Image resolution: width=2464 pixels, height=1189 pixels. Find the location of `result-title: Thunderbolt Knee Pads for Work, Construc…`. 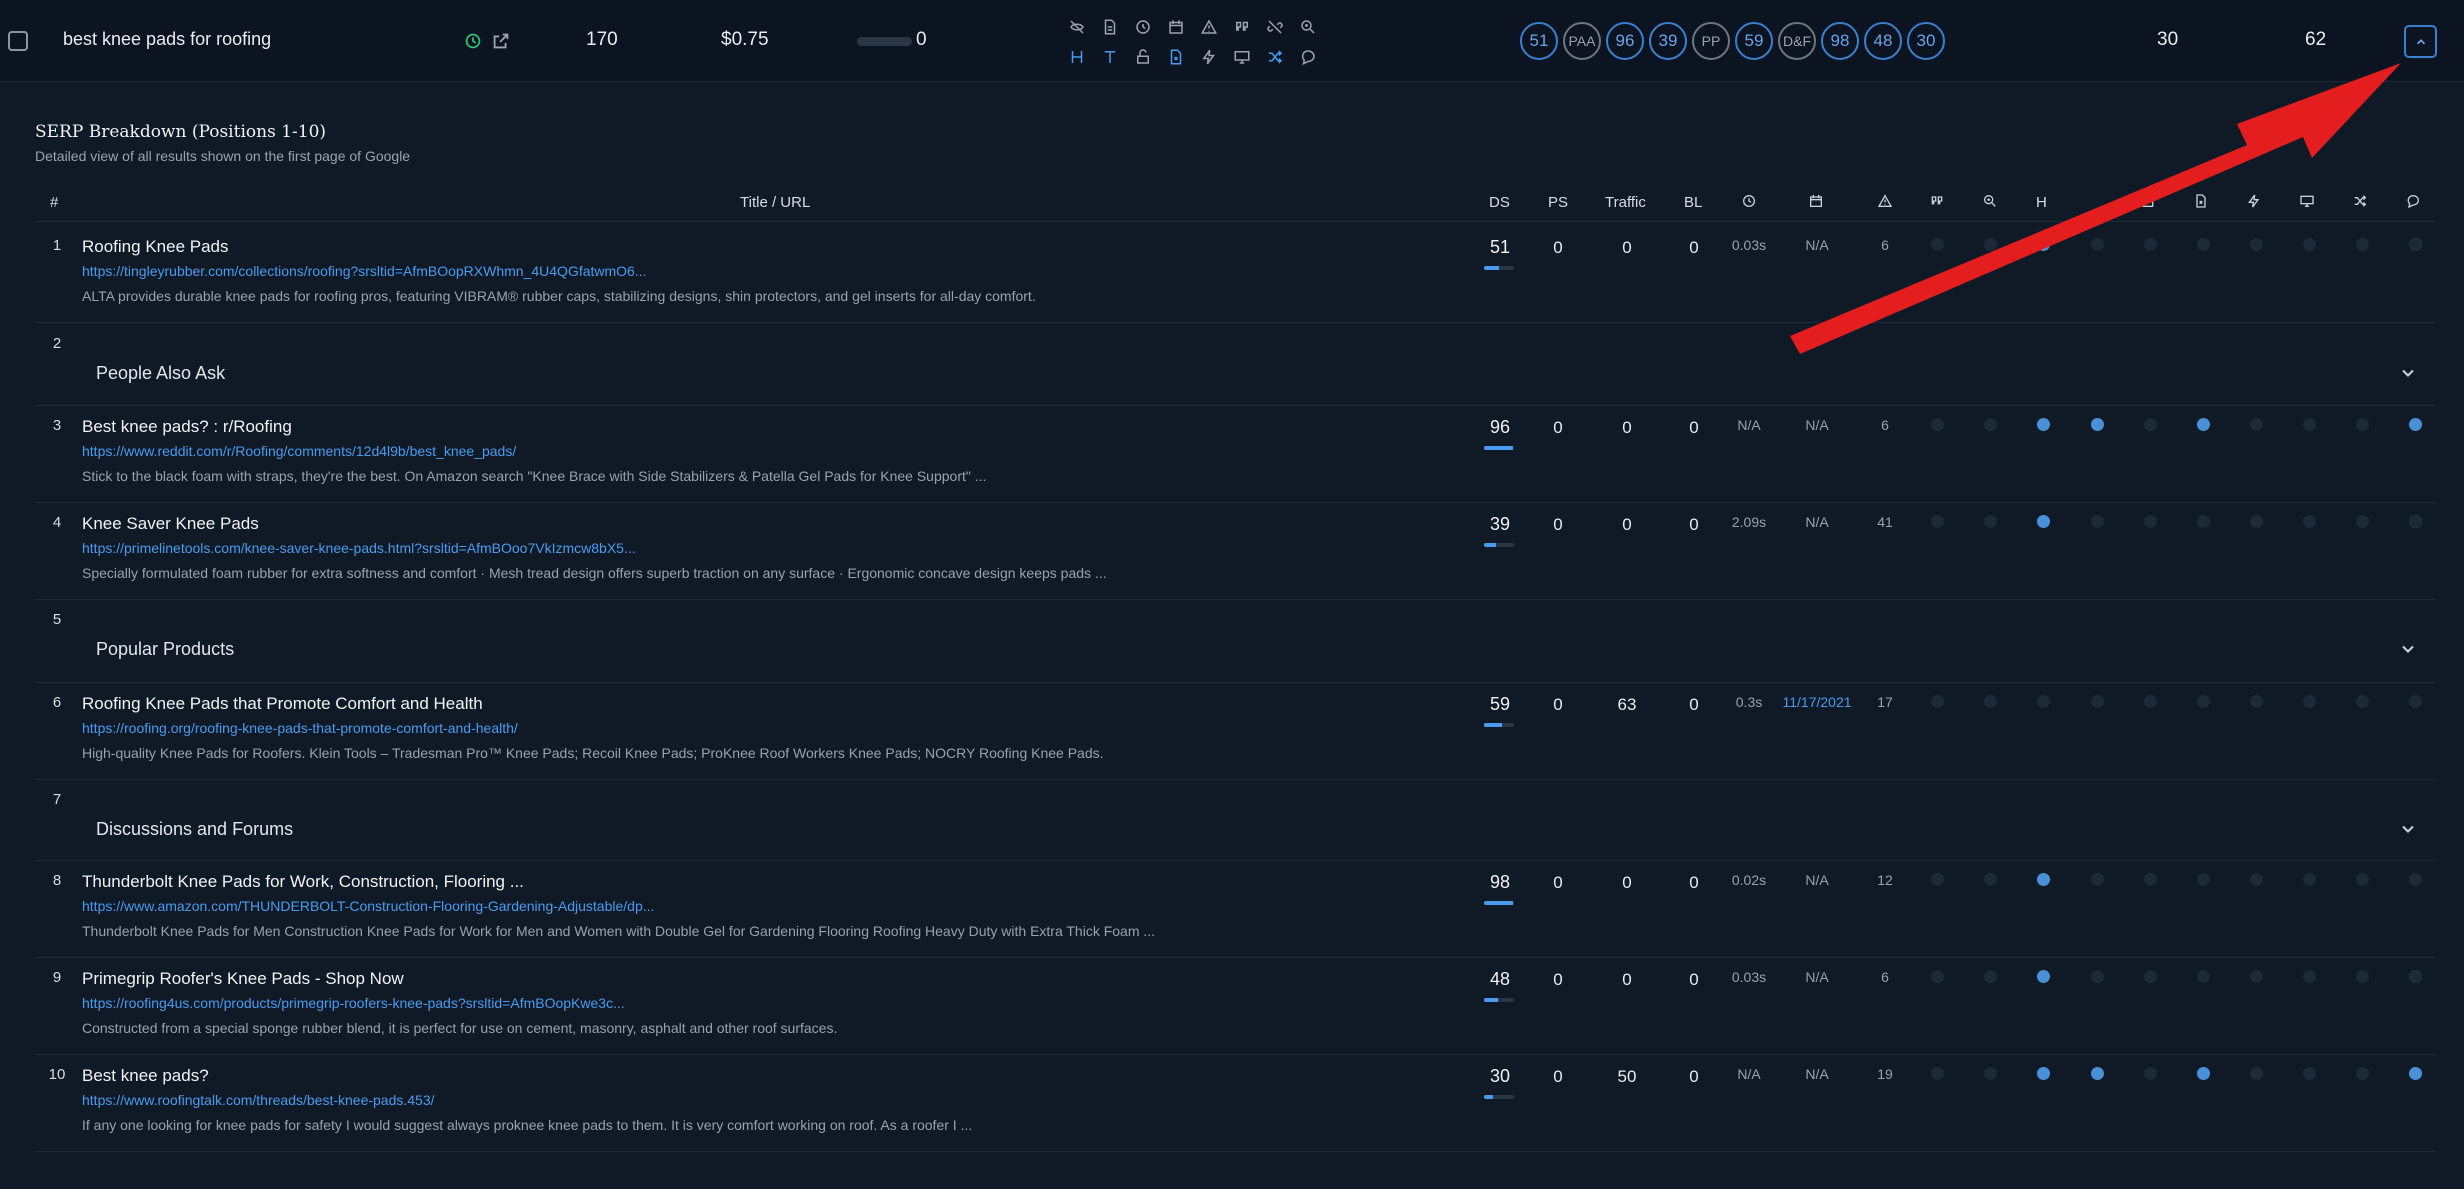

result-title: Thunderbolt Knee Pads for Work, Construc… is located at coordinates (303, 882).